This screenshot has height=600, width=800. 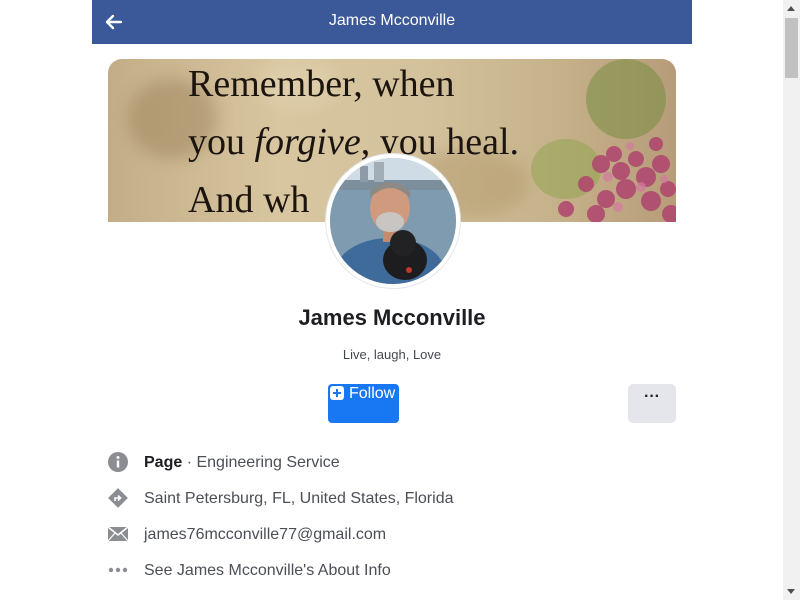 What do you see at coordinates (268, 462) in the screenshot?
I see `page-category: Engineering Service` at bounding box center [268, 462].